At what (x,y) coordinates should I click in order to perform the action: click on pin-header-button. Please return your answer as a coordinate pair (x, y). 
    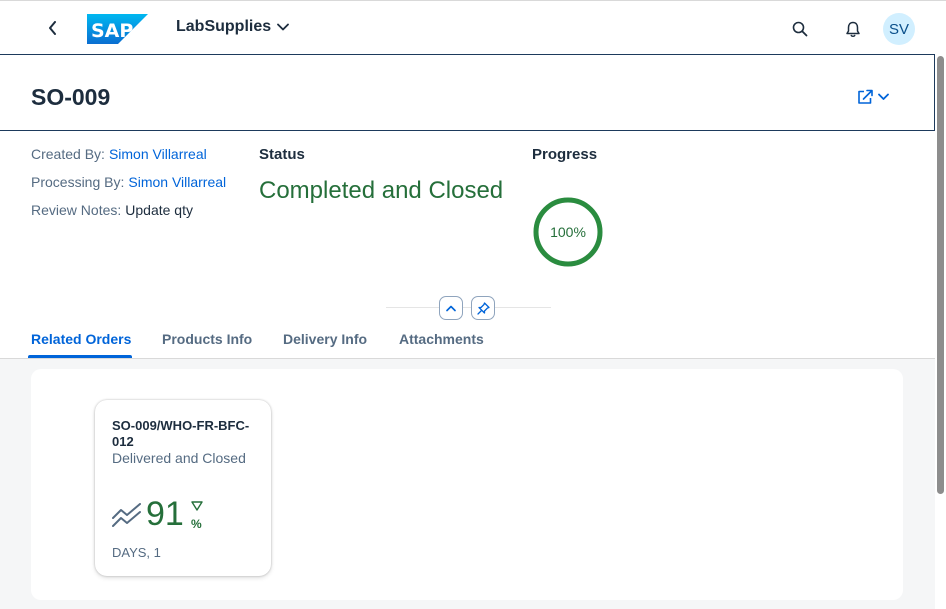
    Looking at the image, I should click on (483, 308).